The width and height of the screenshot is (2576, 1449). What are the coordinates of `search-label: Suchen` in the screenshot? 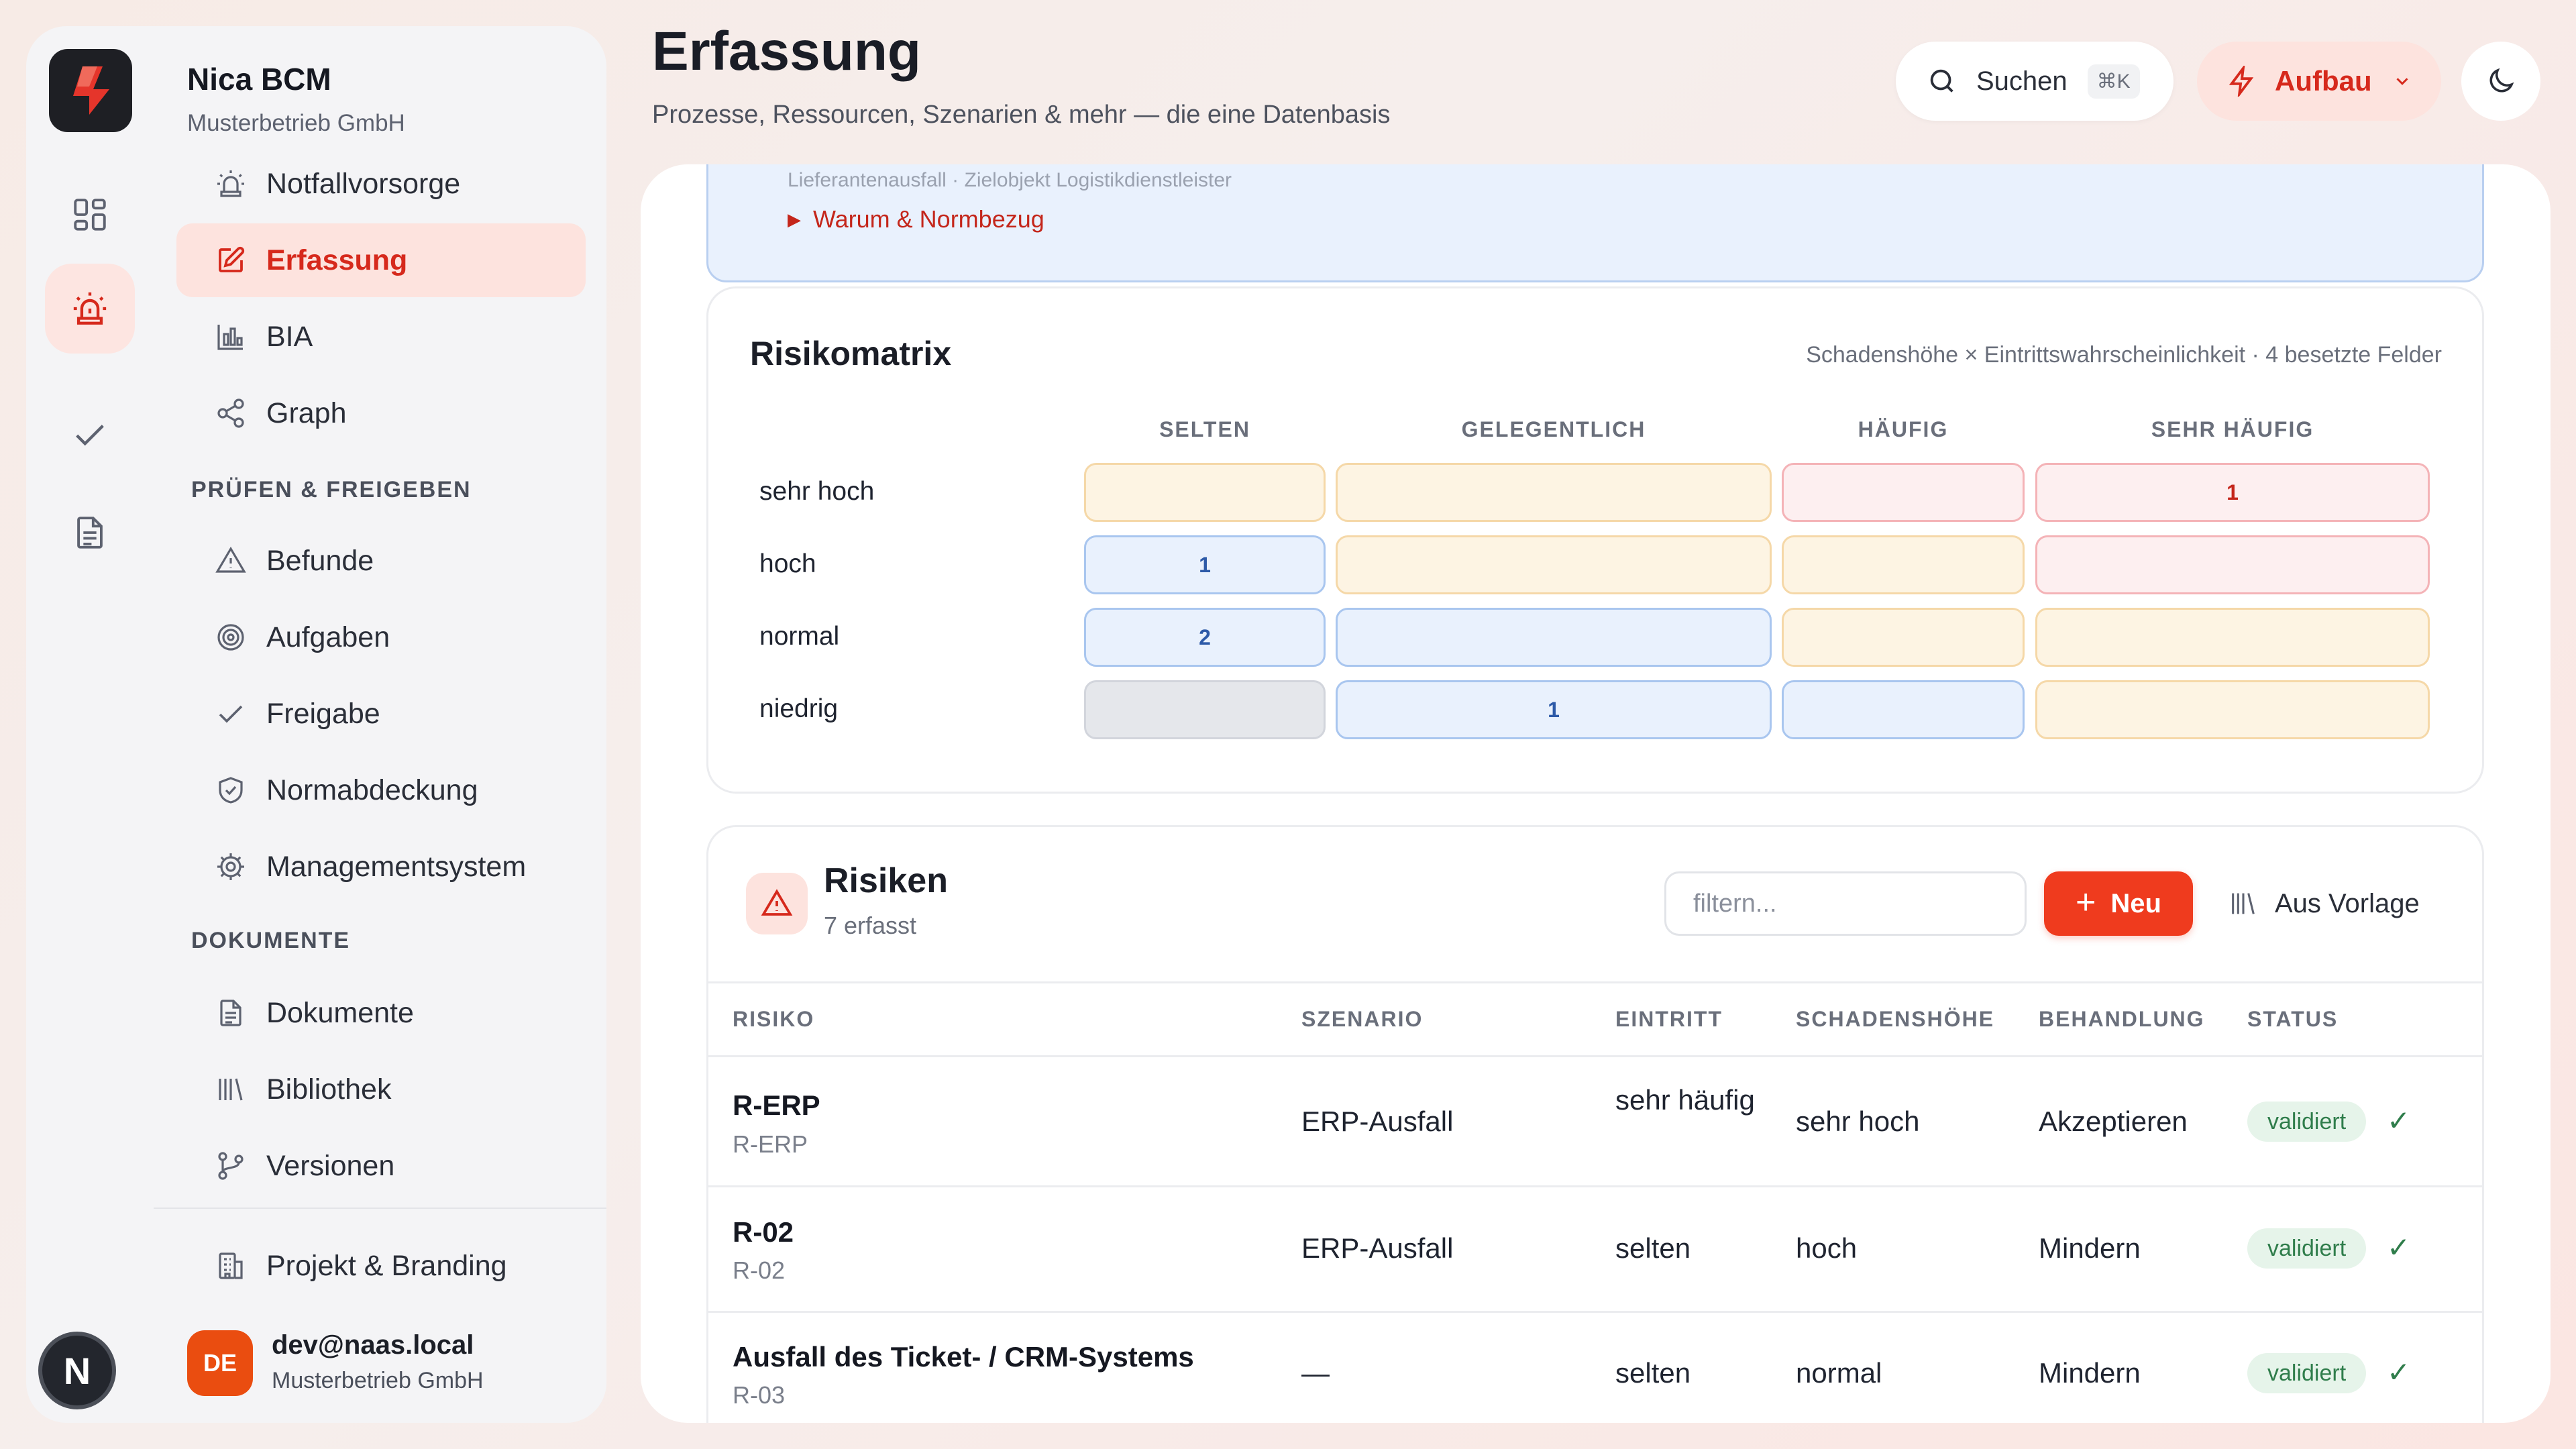 It's located at (2022, 81).